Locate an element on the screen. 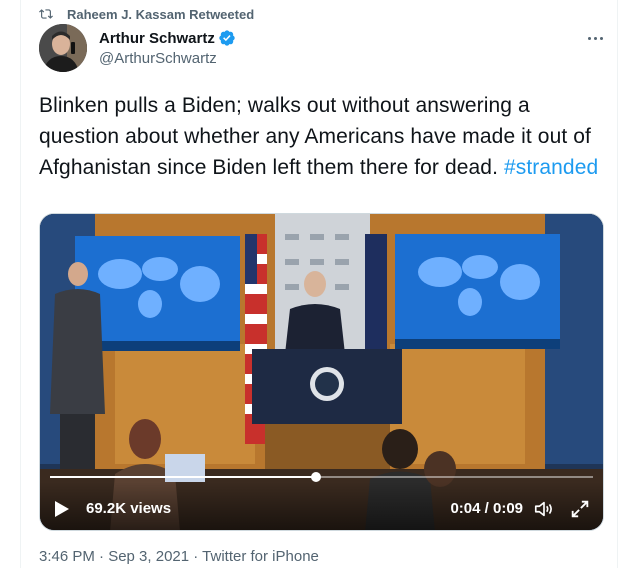 Image resolution: width=625 pixels, height=568 pixels. retweet-indicator: Raheem J. Kassam Retweeted is located at coordinates (146, 14).